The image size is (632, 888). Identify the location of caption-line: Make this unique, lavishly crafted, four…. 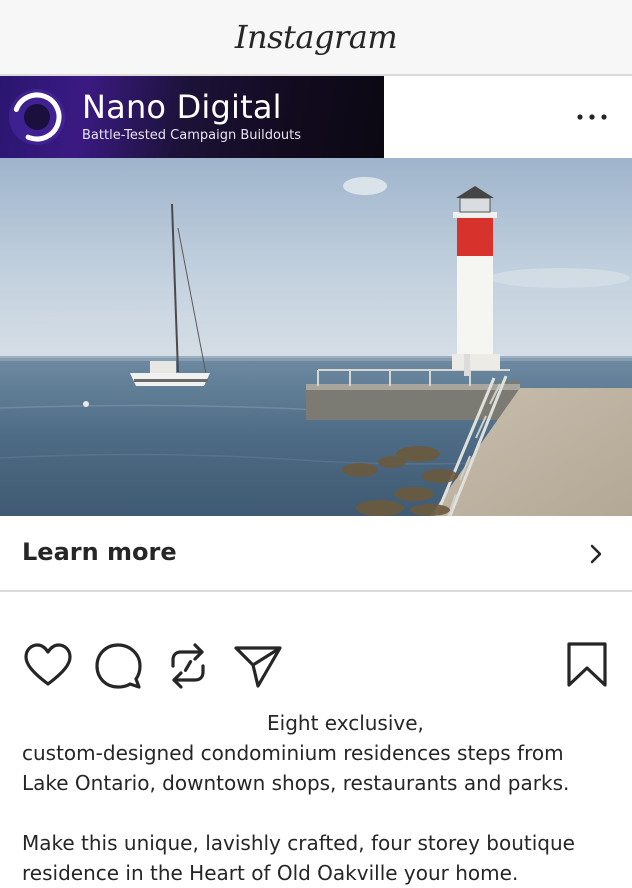
(298, 843).